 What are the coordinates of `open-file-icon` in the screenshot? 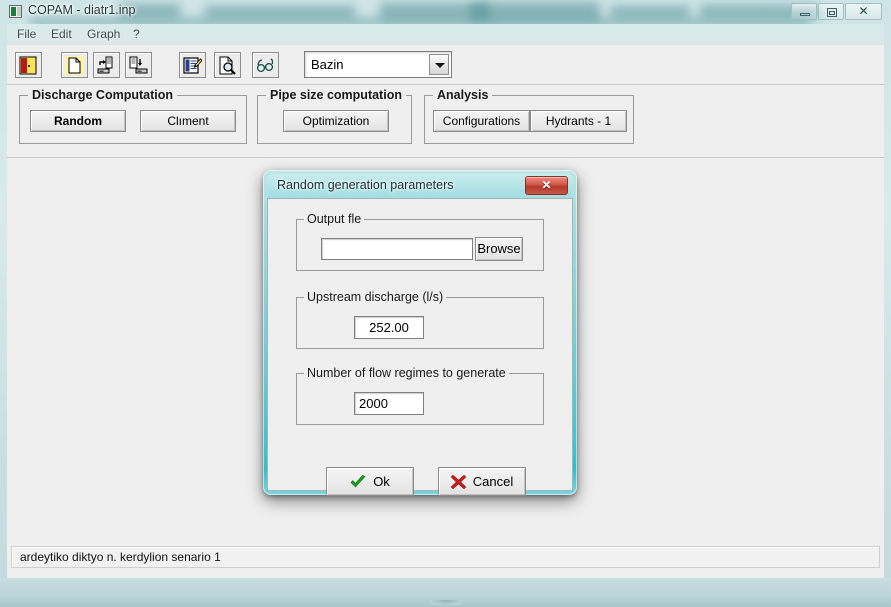 It's located at (105, 65).